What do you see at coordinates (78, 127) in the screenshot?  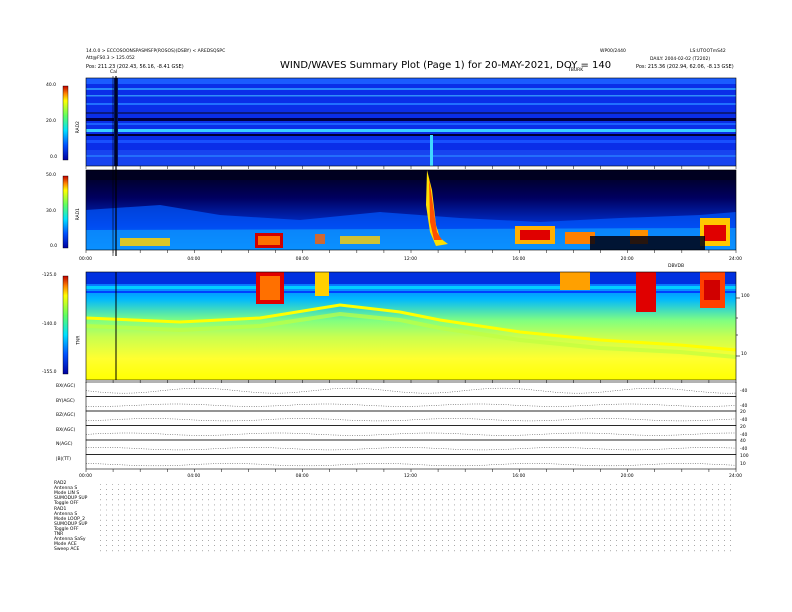 I see `rad2-label: RAD2` at bounding box center [78, 127].